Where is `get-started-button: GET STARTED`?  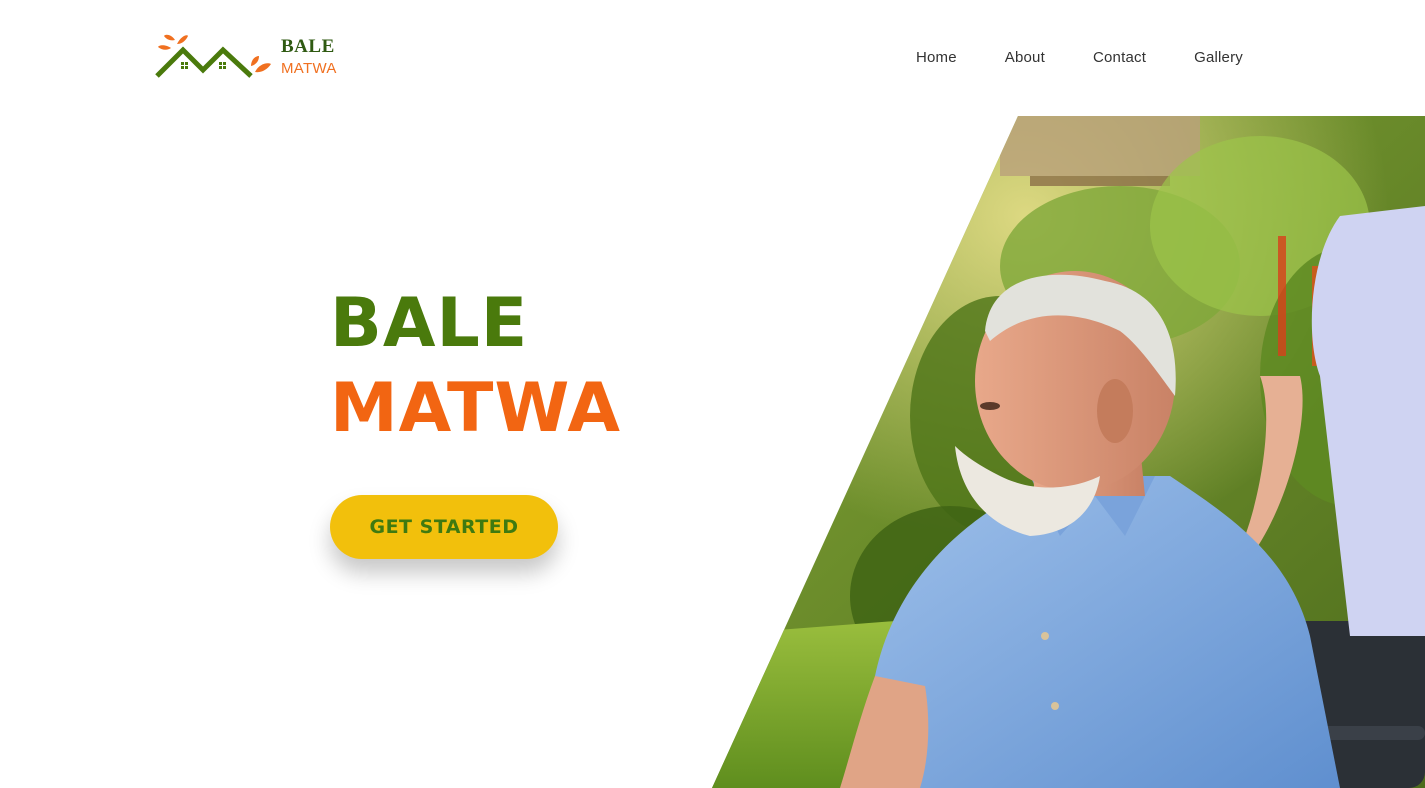 get-started-button: GET STARTED is located at coordinates (444, 527).